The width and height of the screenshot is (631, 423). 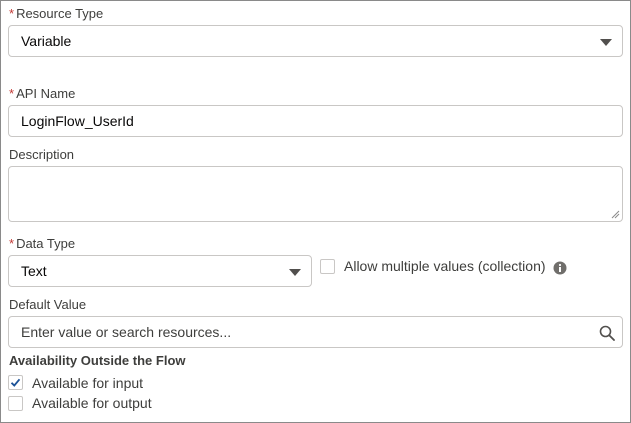 What do you see at coordinates (60, 13) in the screenshot?
I see `resource-type-label-text: Resource Type` at bounding box center [60, 13].